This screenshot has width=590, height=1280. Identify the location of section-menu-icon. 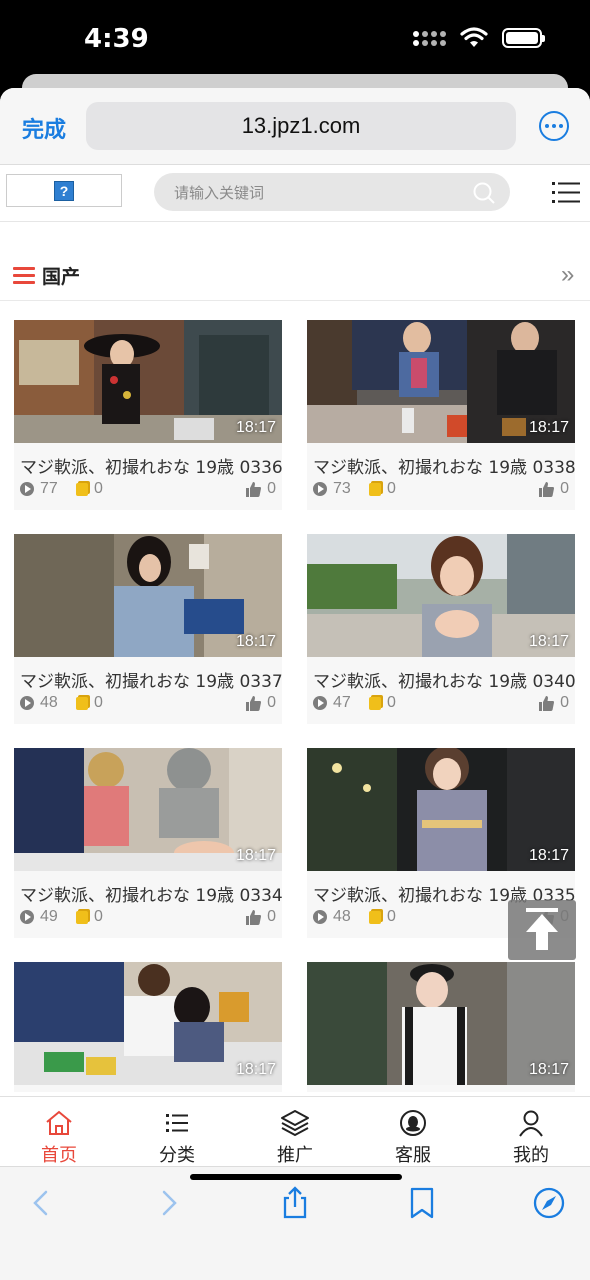
(24, 277).